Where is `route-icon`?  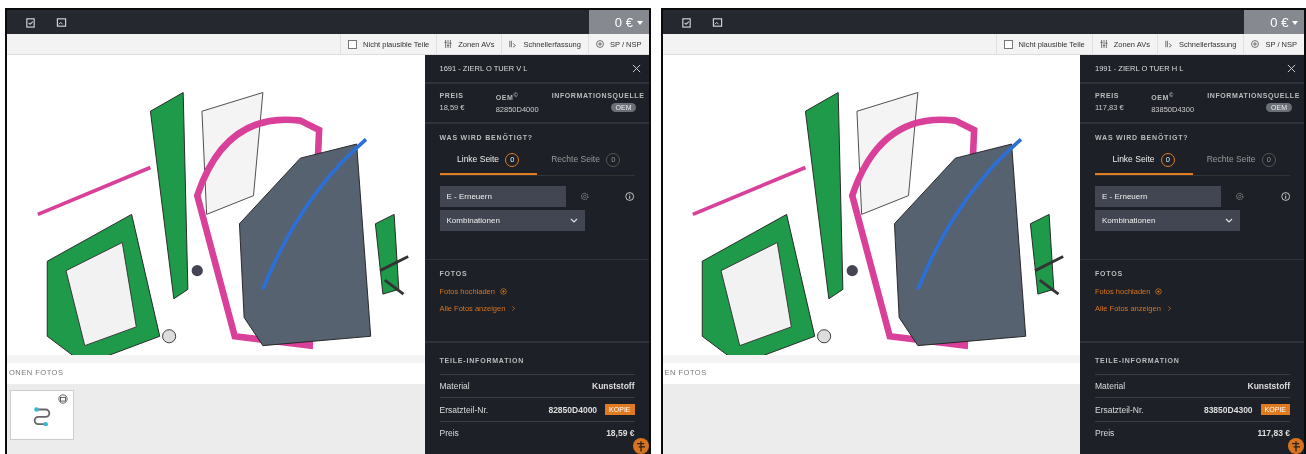
route-icon is located at coordinates (42, 415).